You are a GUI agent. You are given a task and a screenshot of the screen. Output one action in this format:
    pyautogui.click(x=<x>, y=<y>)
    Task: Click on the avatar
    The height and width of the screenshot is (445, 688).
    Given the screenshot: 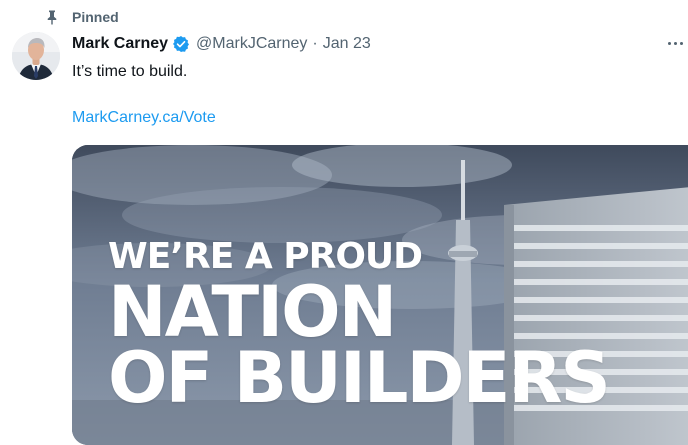 What is the action you would take?
    pyautogui.click(x=36, y=56)
    